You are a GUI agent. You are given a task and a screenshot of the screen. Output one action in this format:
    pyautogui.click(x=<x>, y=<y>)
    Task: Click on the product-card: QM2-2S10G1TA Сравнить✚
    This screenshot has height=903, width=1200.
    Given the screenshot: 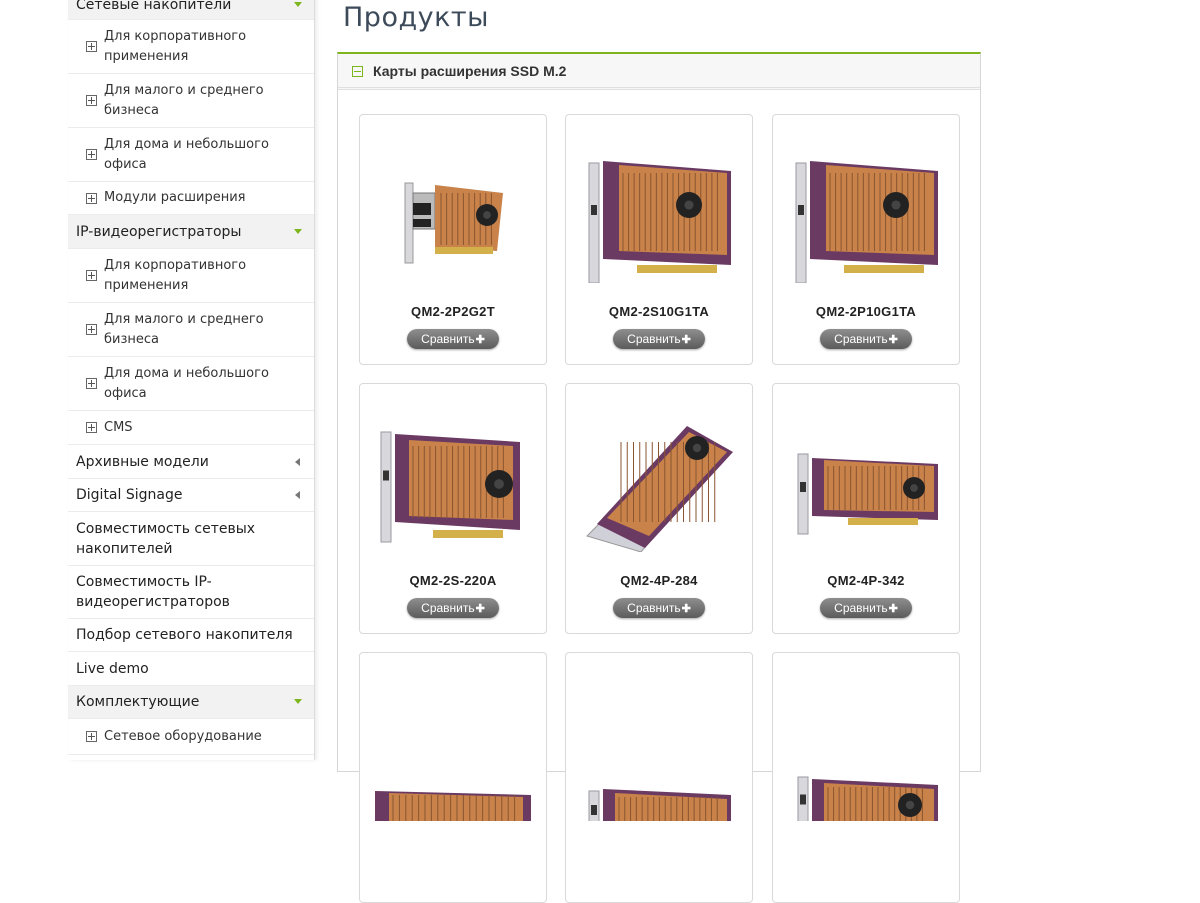 What is the action you would take?
    pyautogui.click(x=659, y=239)
    